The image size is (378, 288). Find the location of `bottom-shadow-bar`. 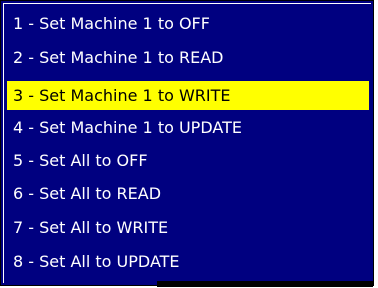

bottom-shadow-bar is located at coordinates (265, 284).